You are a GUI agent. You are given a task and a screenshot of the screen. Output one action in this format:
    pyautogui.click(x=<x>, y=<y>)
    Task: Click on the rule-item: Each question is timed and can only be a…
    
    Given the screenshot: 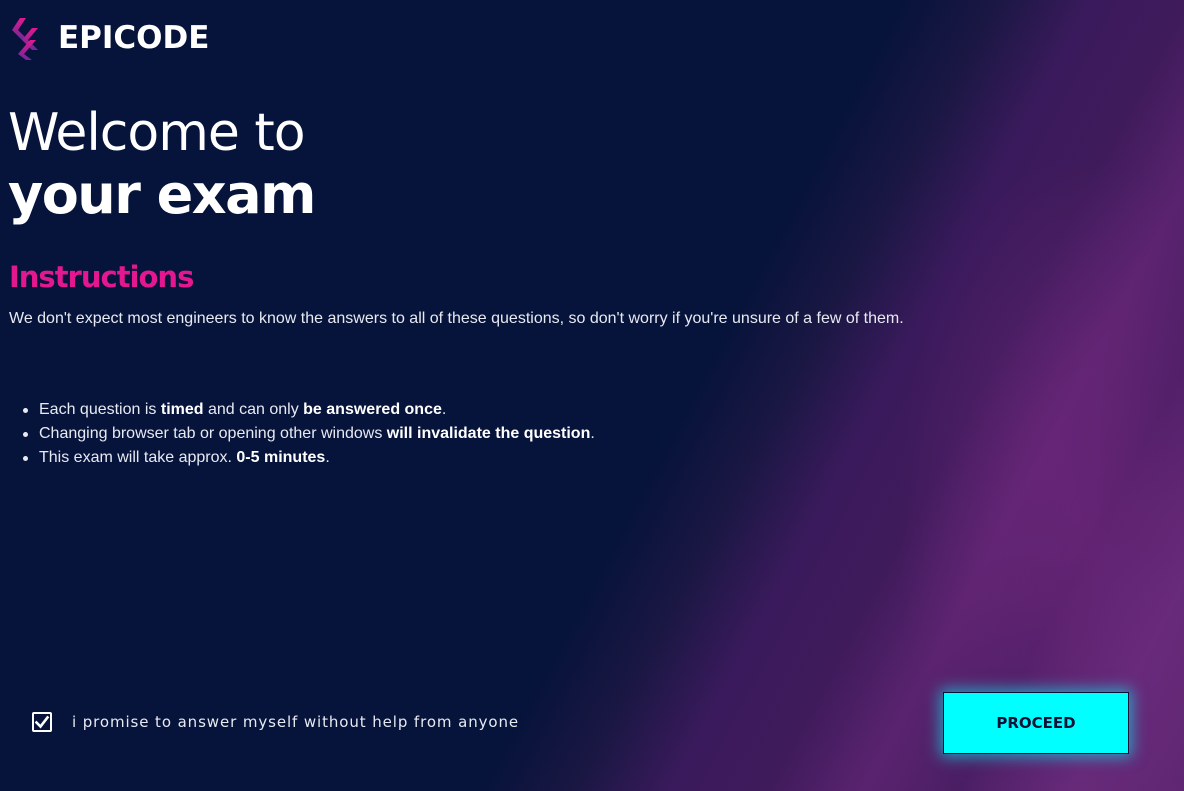 What is the action you would take?
    pyautogui.click(x=309, y=410)
    